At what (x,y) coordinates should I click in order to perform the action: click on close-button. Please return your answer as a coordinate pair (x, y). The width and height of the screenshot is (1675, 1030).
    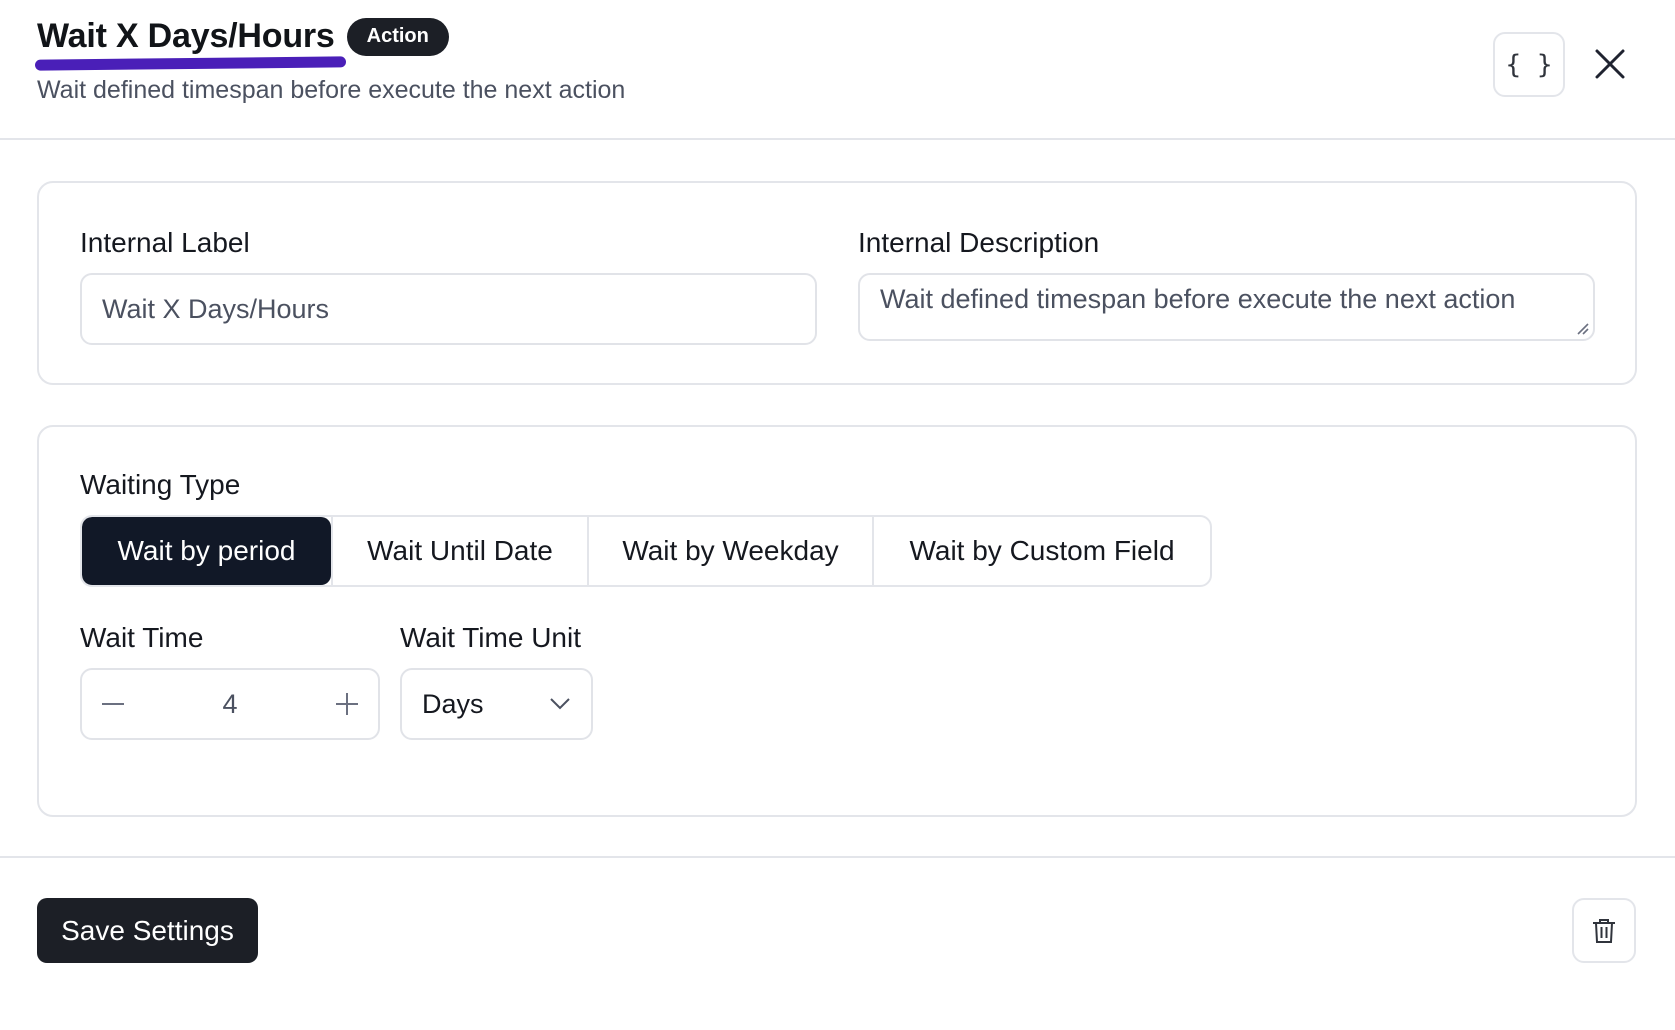
    Looking at the image, I should click on (1610, 64).